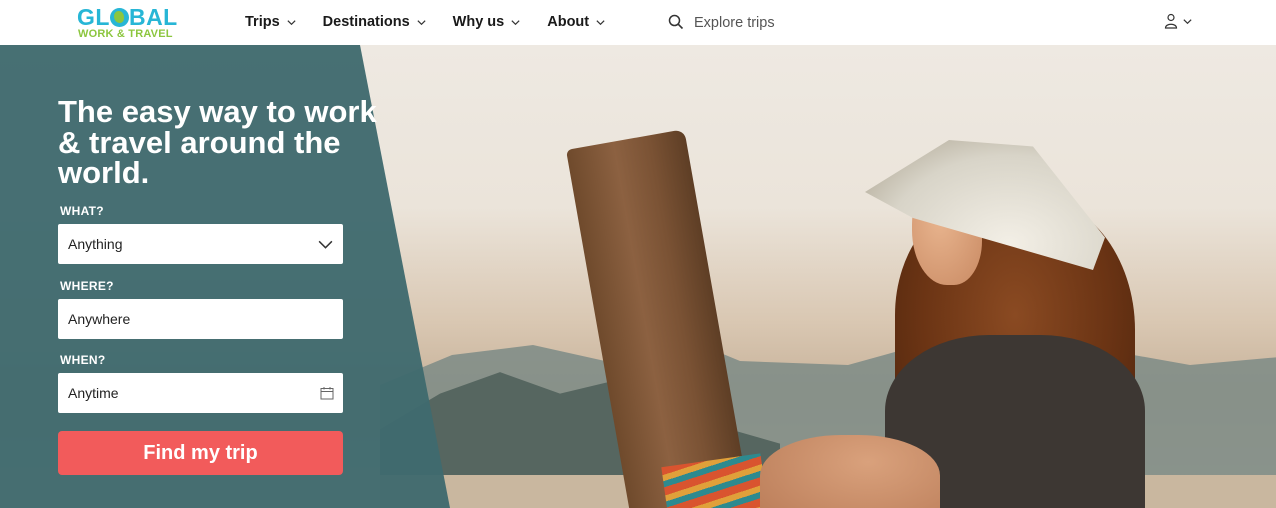 Image resolution: width=1276 pixels, height=508 pixels. What do you see at coordinates (153, 17) in the screenshot?
I see `logo-text-part2: BAL` at bounding box center [153, 17].